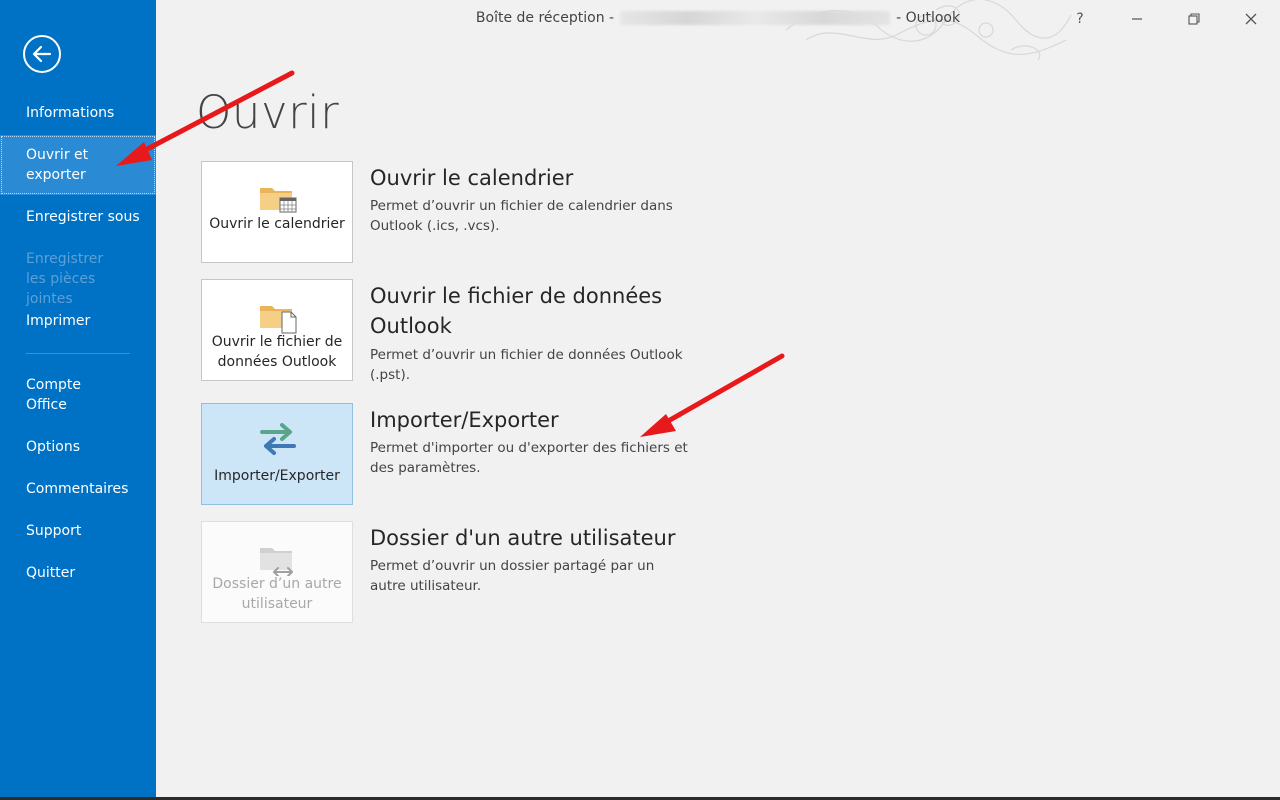 This screenshot has height=800, width=1280. Describe the element at coordinates (278, 439) in the screenshot. I see `import-export-arrows-icon` at that location.